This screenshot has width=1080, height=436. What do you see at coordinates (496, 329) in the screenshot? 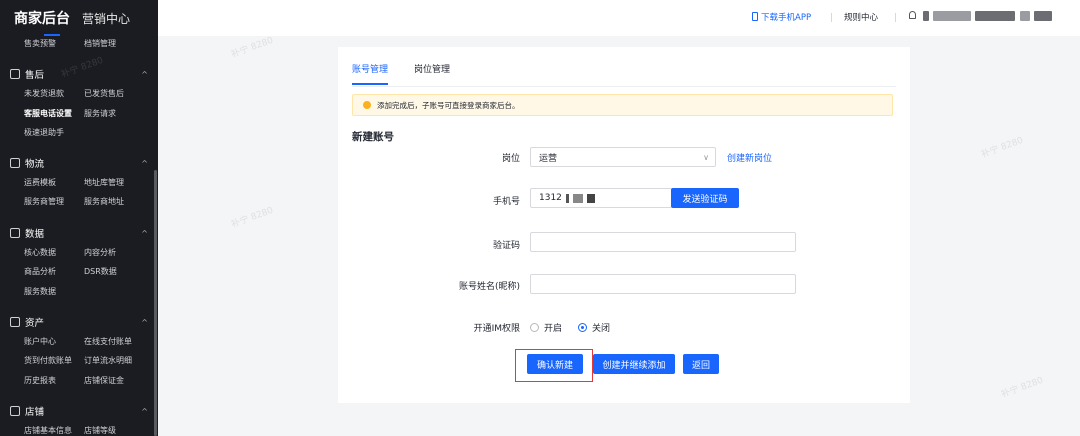
I see `im-label: 开通IM权限` at bounding box center [496, 329].